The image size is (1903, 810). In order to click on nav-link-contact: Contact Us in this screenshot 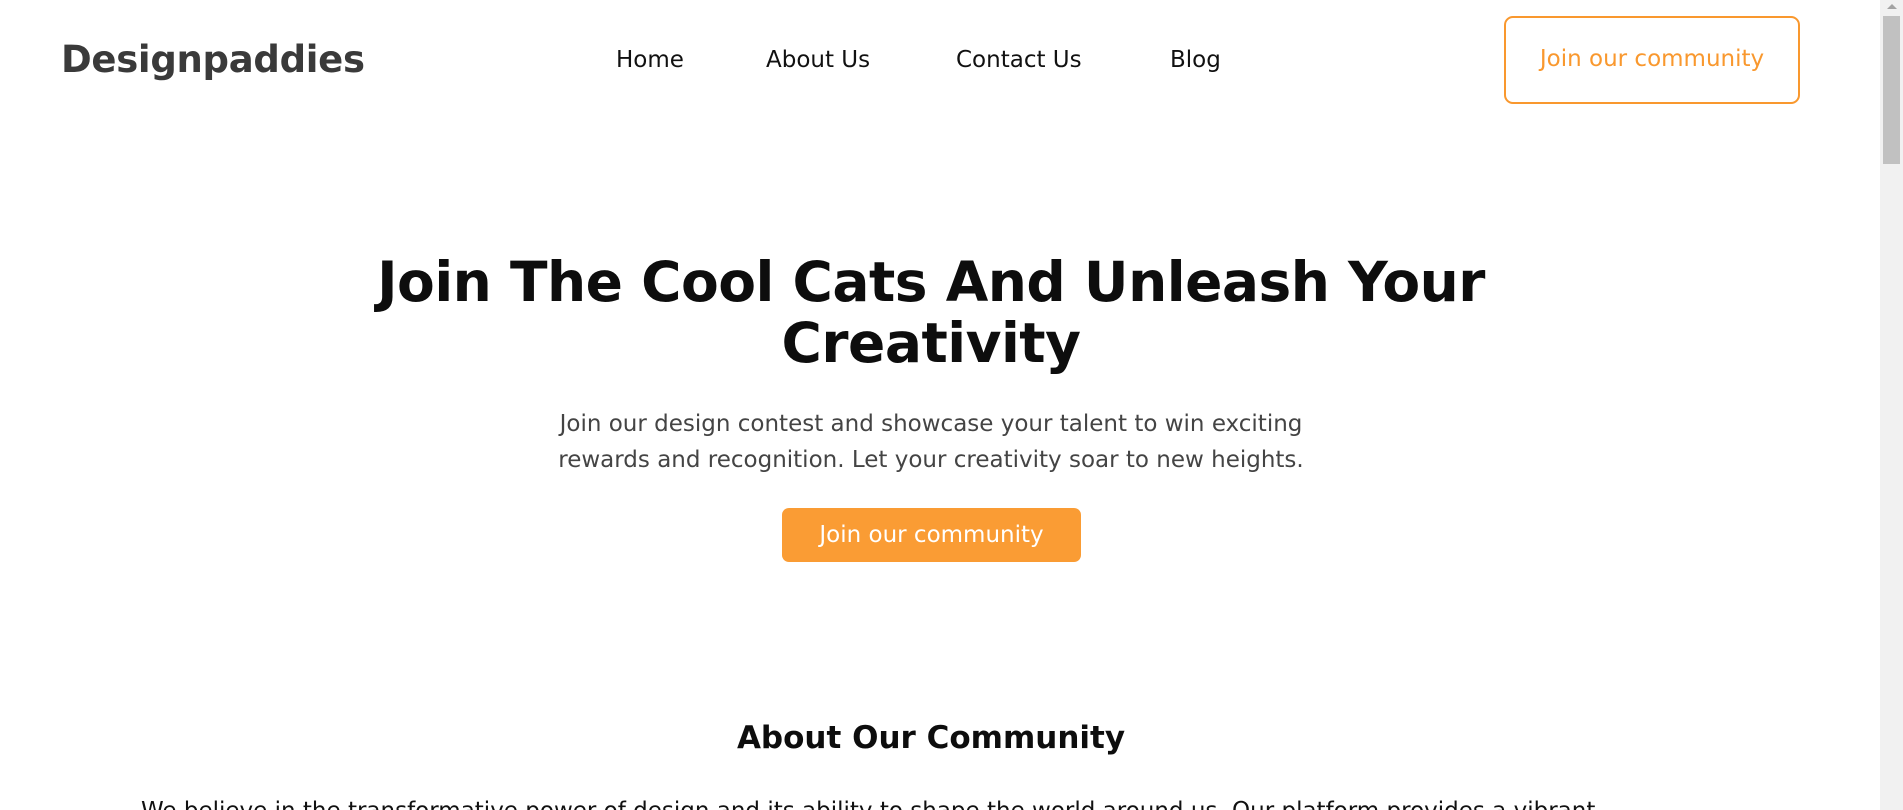, I will do `click(1019, 60)`.